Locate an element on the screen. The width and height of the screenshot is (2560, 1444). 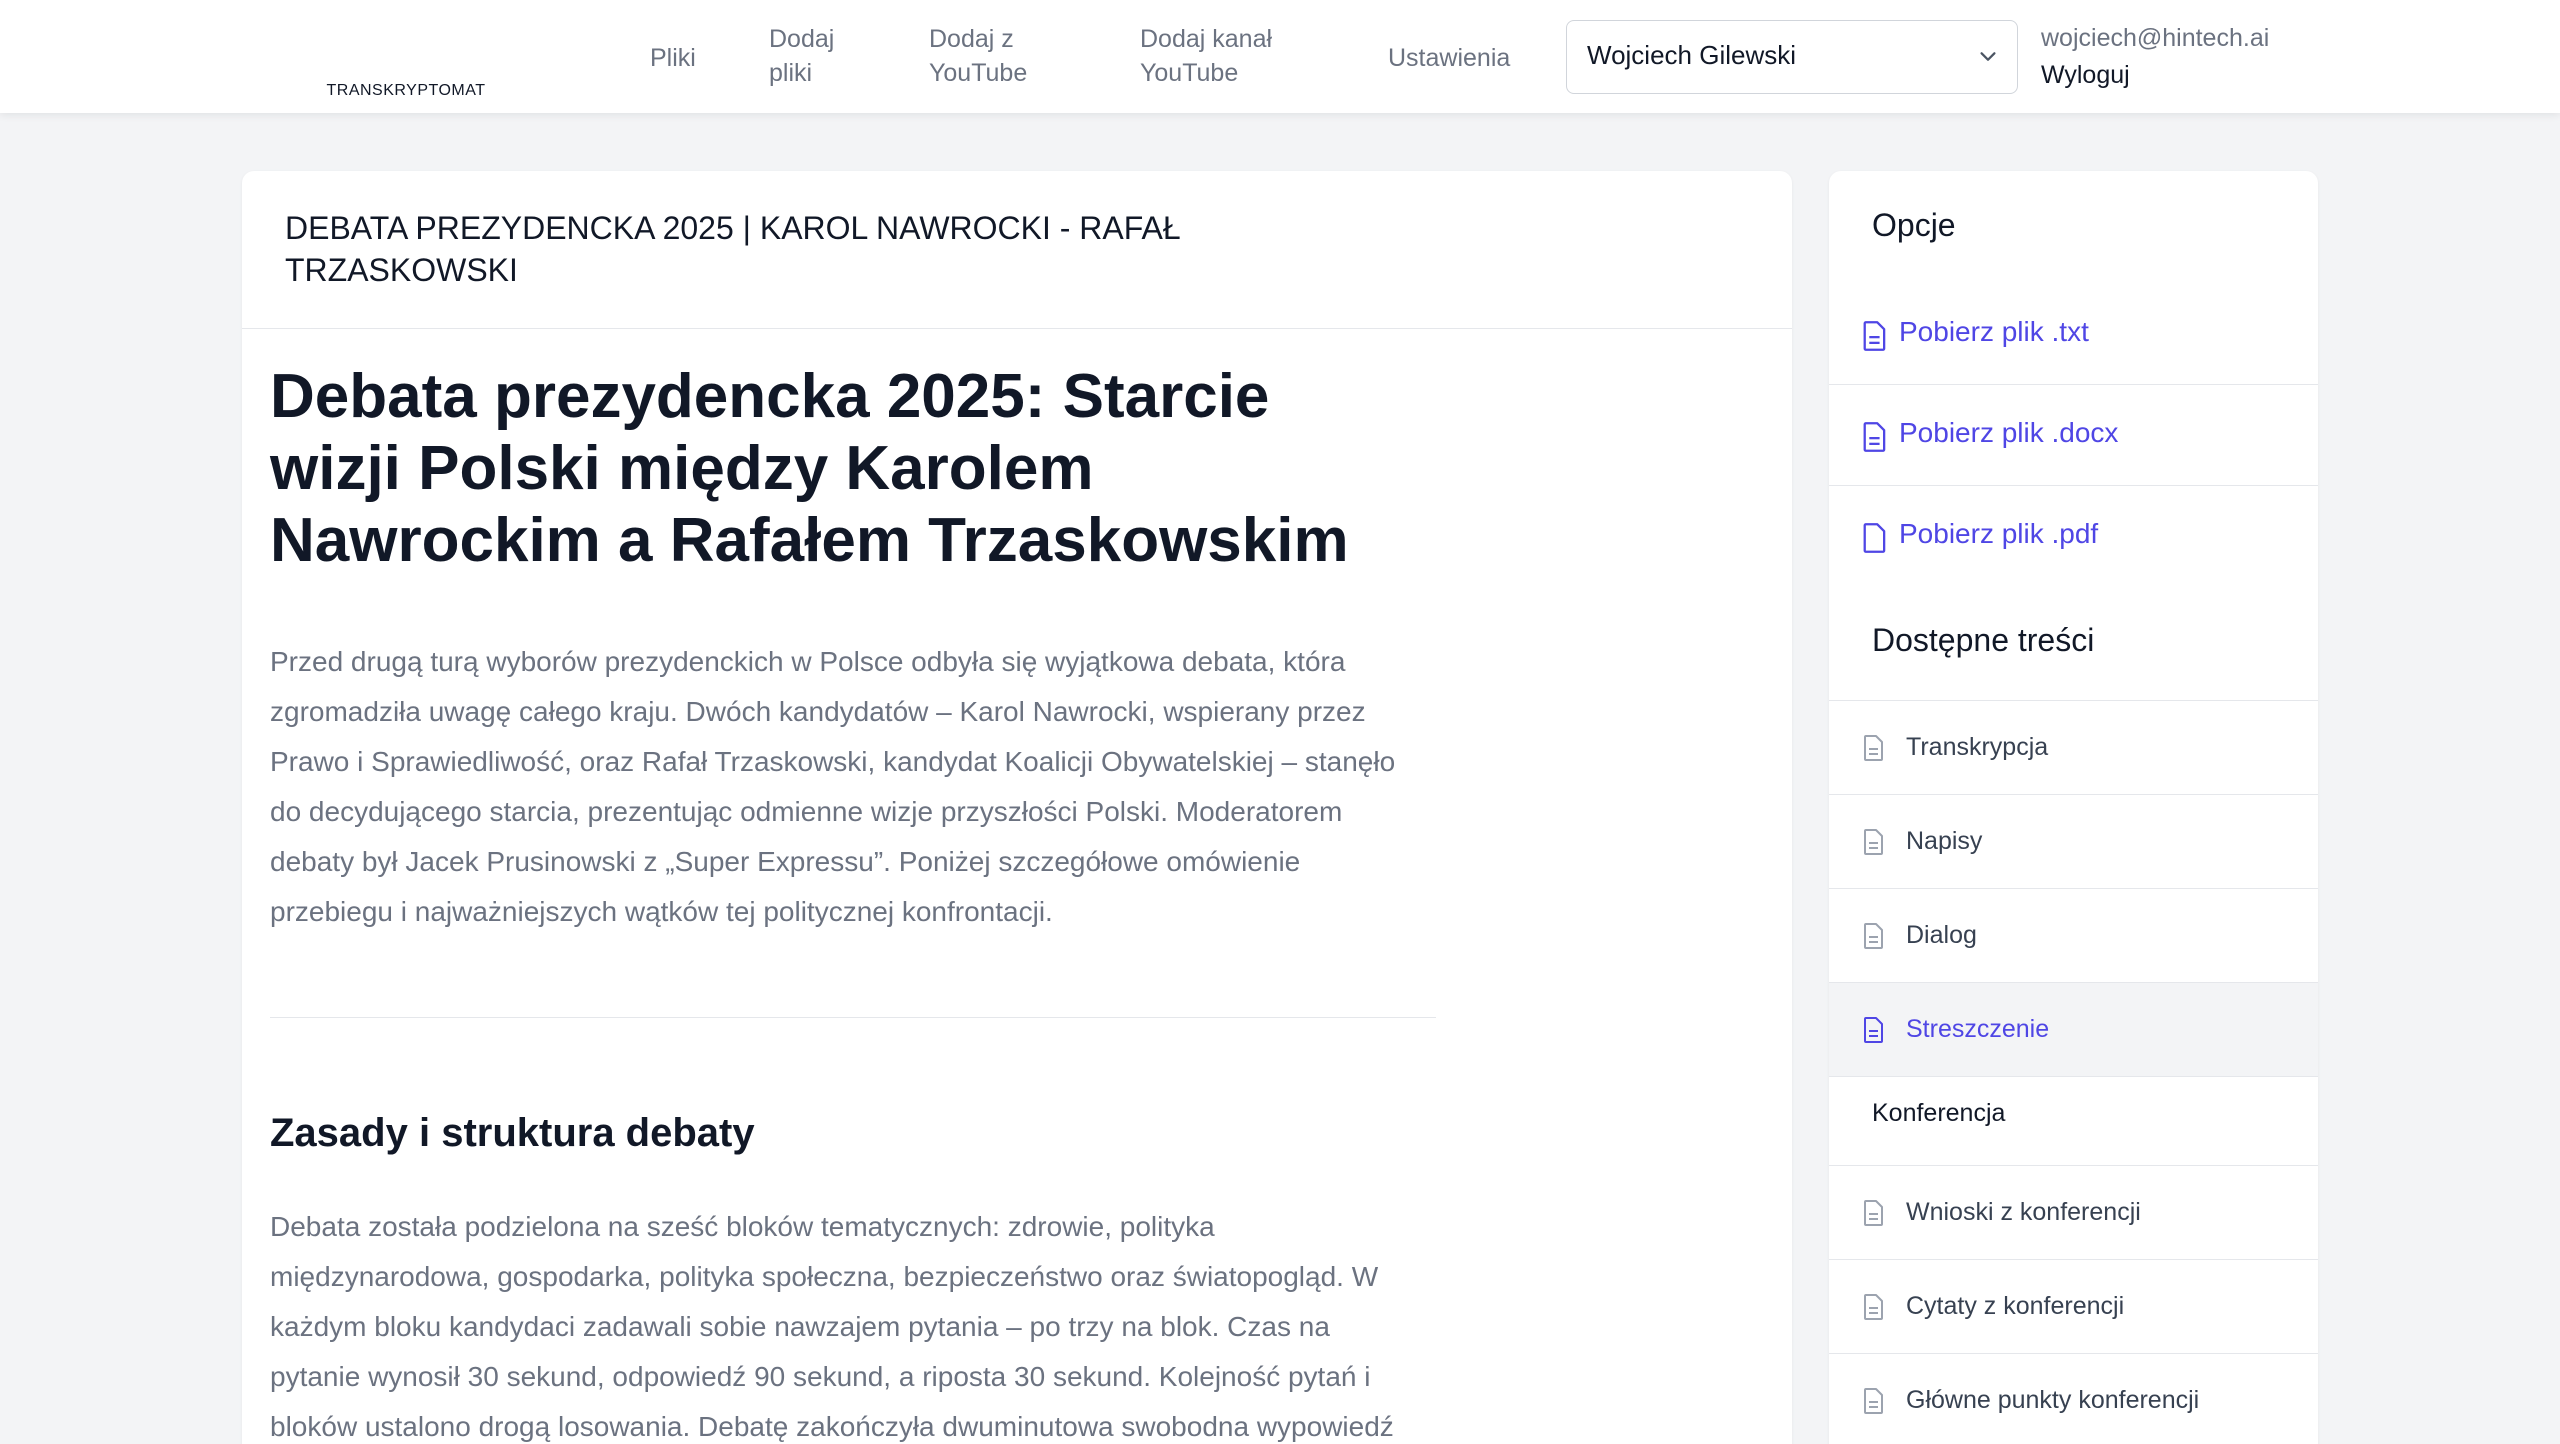
nav-dodaj-pliki-line1: Dodaj is located at coordinates (802, 39).